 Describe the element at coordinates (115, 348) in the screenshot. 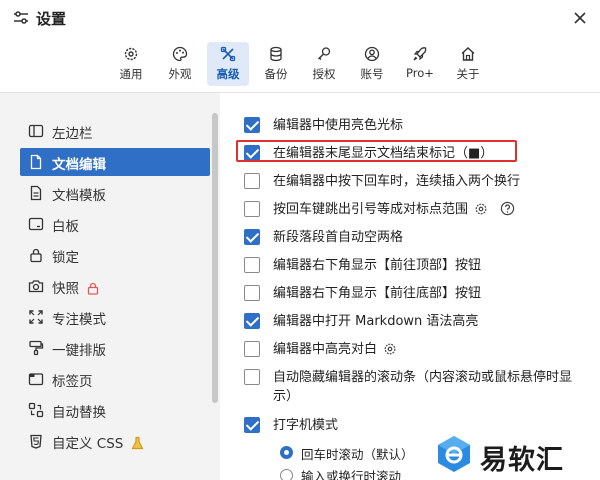

I see `sidebar-item-one-click-format: 一键排版` at that location.